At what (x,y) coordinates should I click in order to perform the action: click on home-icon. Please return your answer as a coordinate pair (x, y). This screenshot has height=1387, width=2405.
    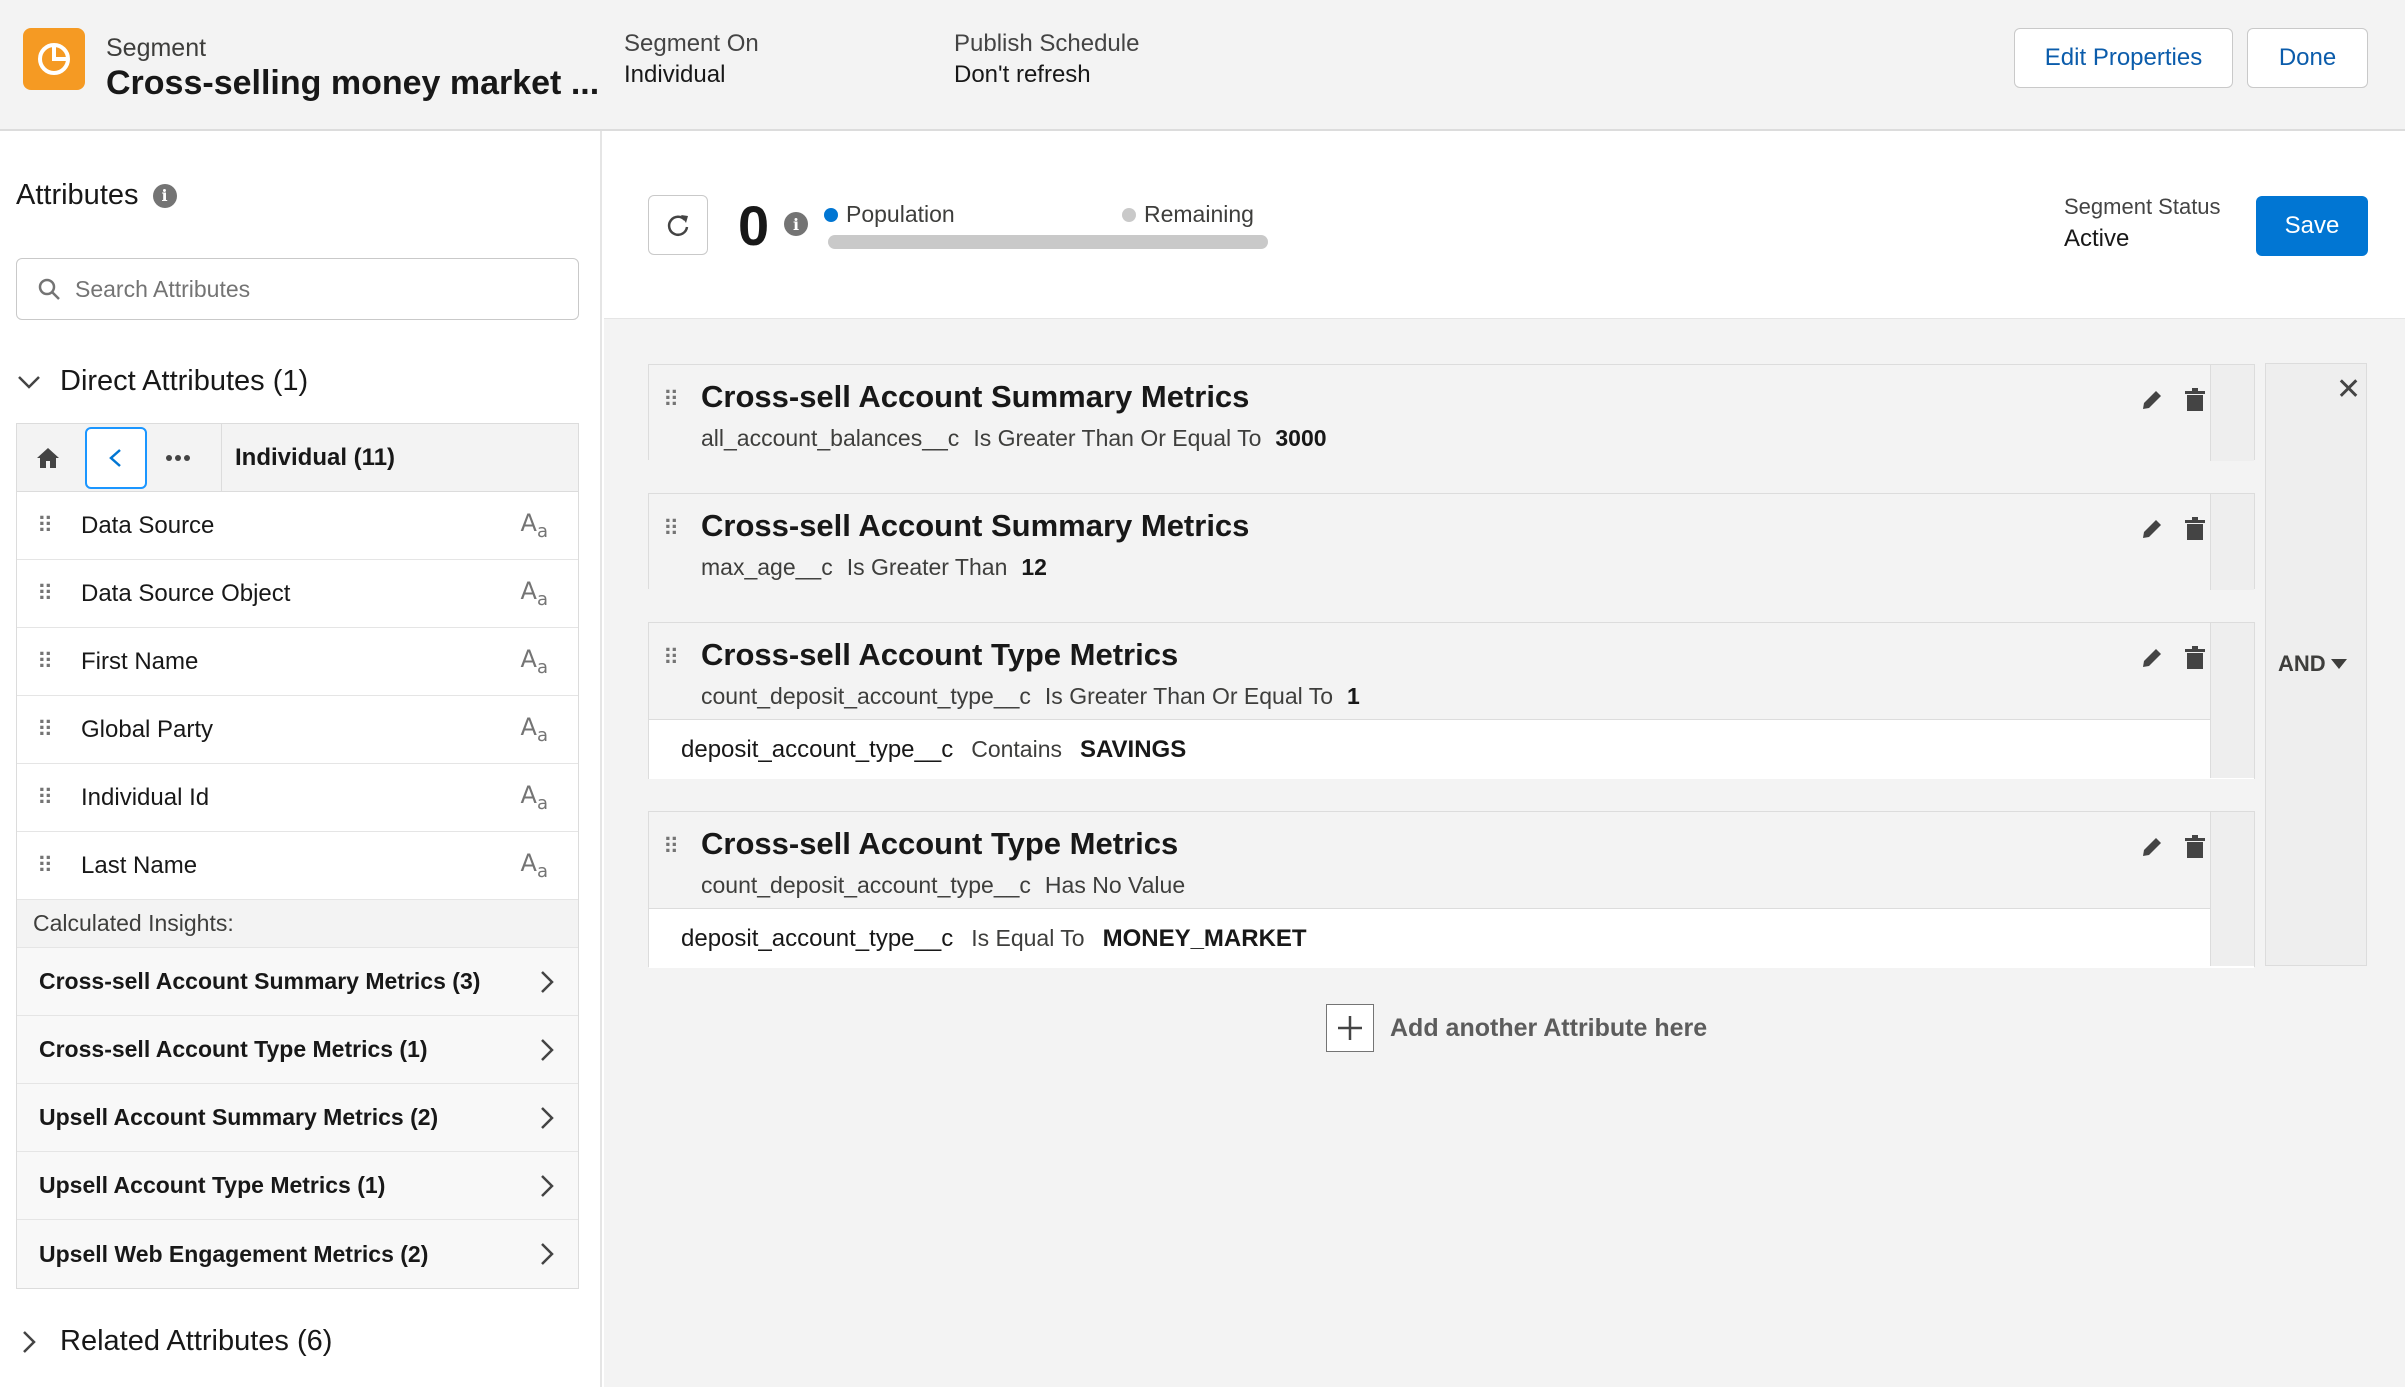
    Looking at the image, I should click on (48, 457).